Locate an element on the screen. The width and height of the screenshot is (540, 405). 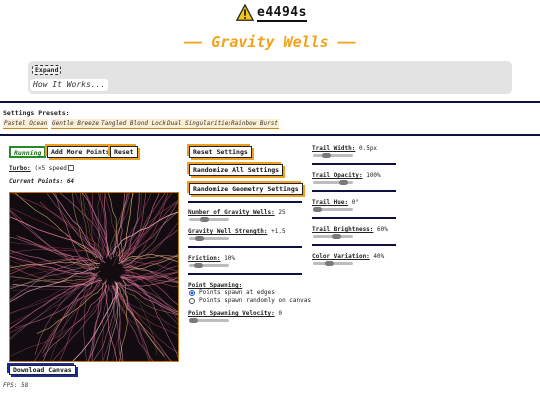
download-canvas-button: Download Canvas is located at coordinates (42, 370).